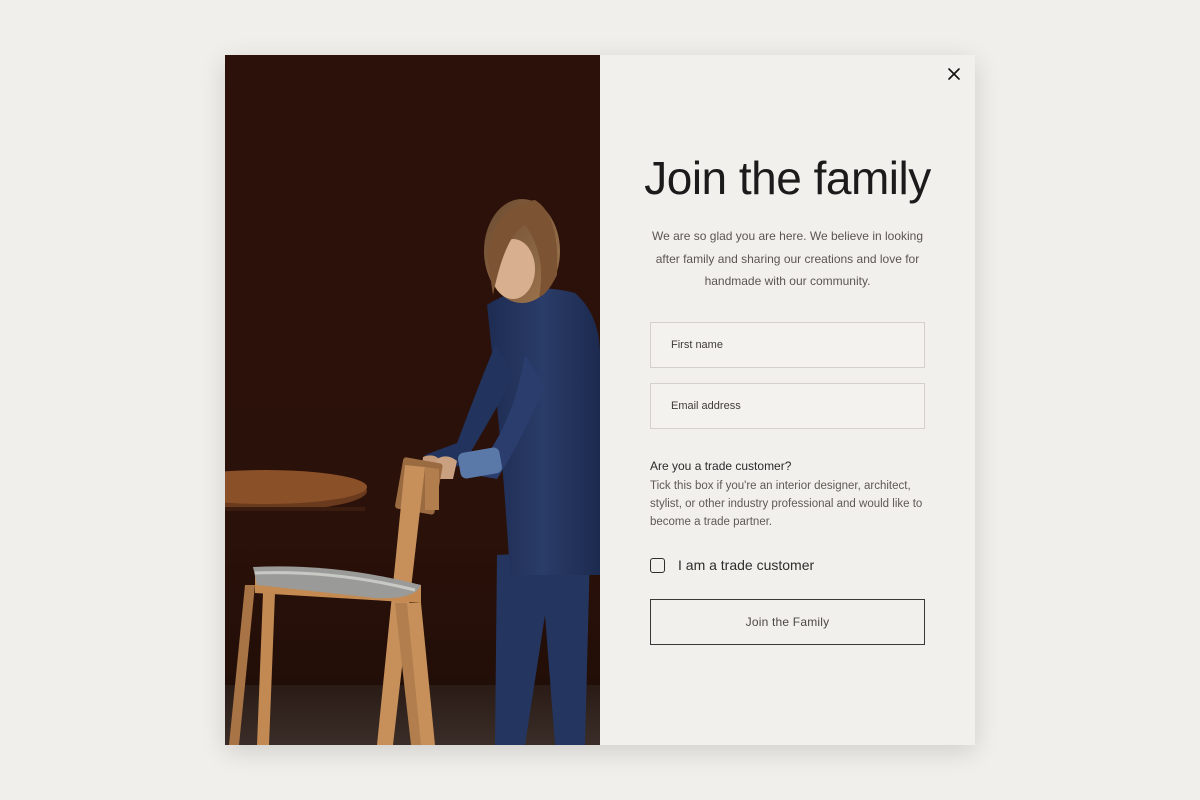 This screenshot has height=800, width=1200. What do you see at coordinates (787, 622) in the screenshot?
I see `join-button: Join the Family` at bounding box center [787, 622].